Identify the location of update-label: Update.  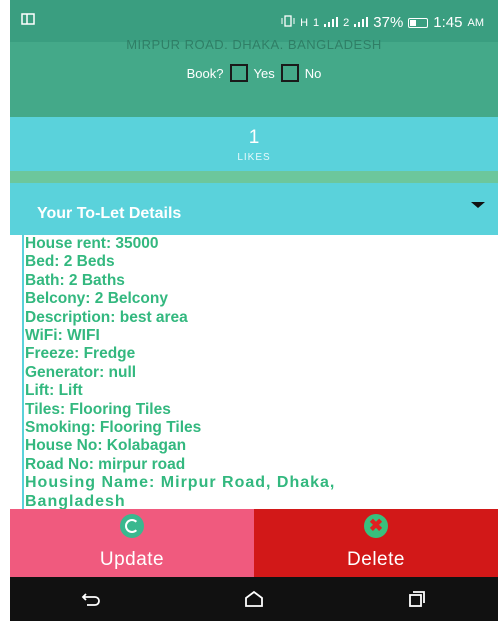
(132, 559).